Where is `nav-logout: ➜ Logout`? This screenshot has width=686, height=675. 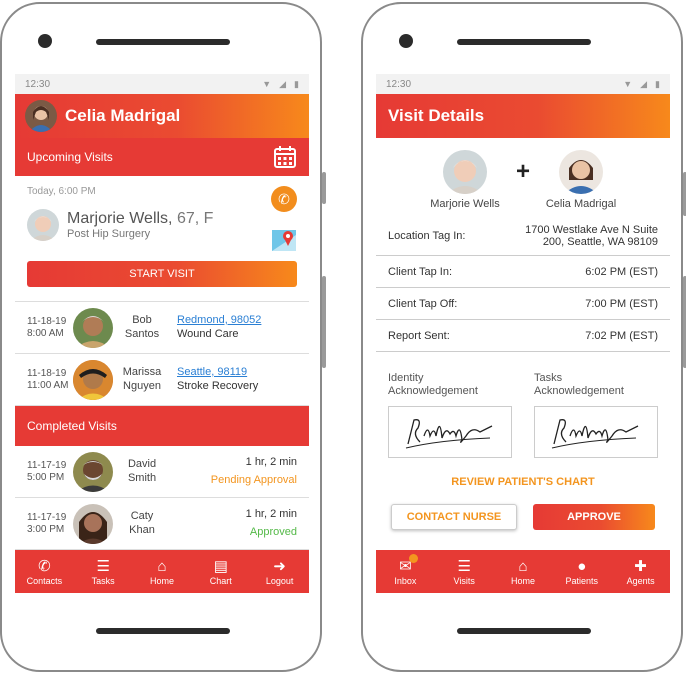
nav-logout: ➜ Logout is located at coordinates (280, 572).